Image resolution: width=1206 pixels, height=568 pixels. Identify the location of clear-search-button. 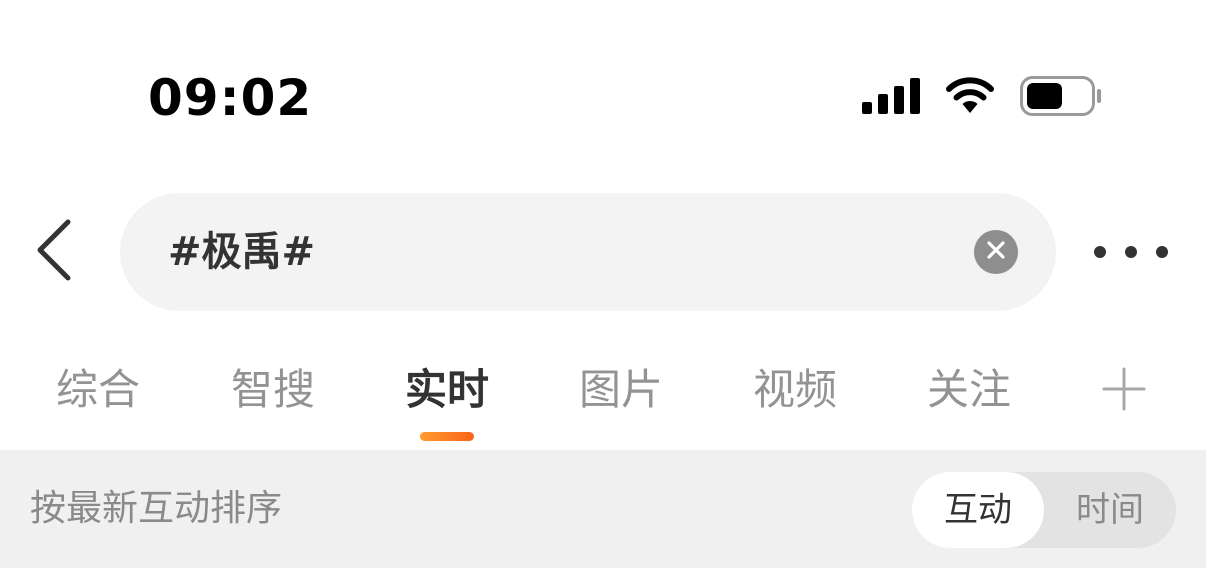
(996, 252).